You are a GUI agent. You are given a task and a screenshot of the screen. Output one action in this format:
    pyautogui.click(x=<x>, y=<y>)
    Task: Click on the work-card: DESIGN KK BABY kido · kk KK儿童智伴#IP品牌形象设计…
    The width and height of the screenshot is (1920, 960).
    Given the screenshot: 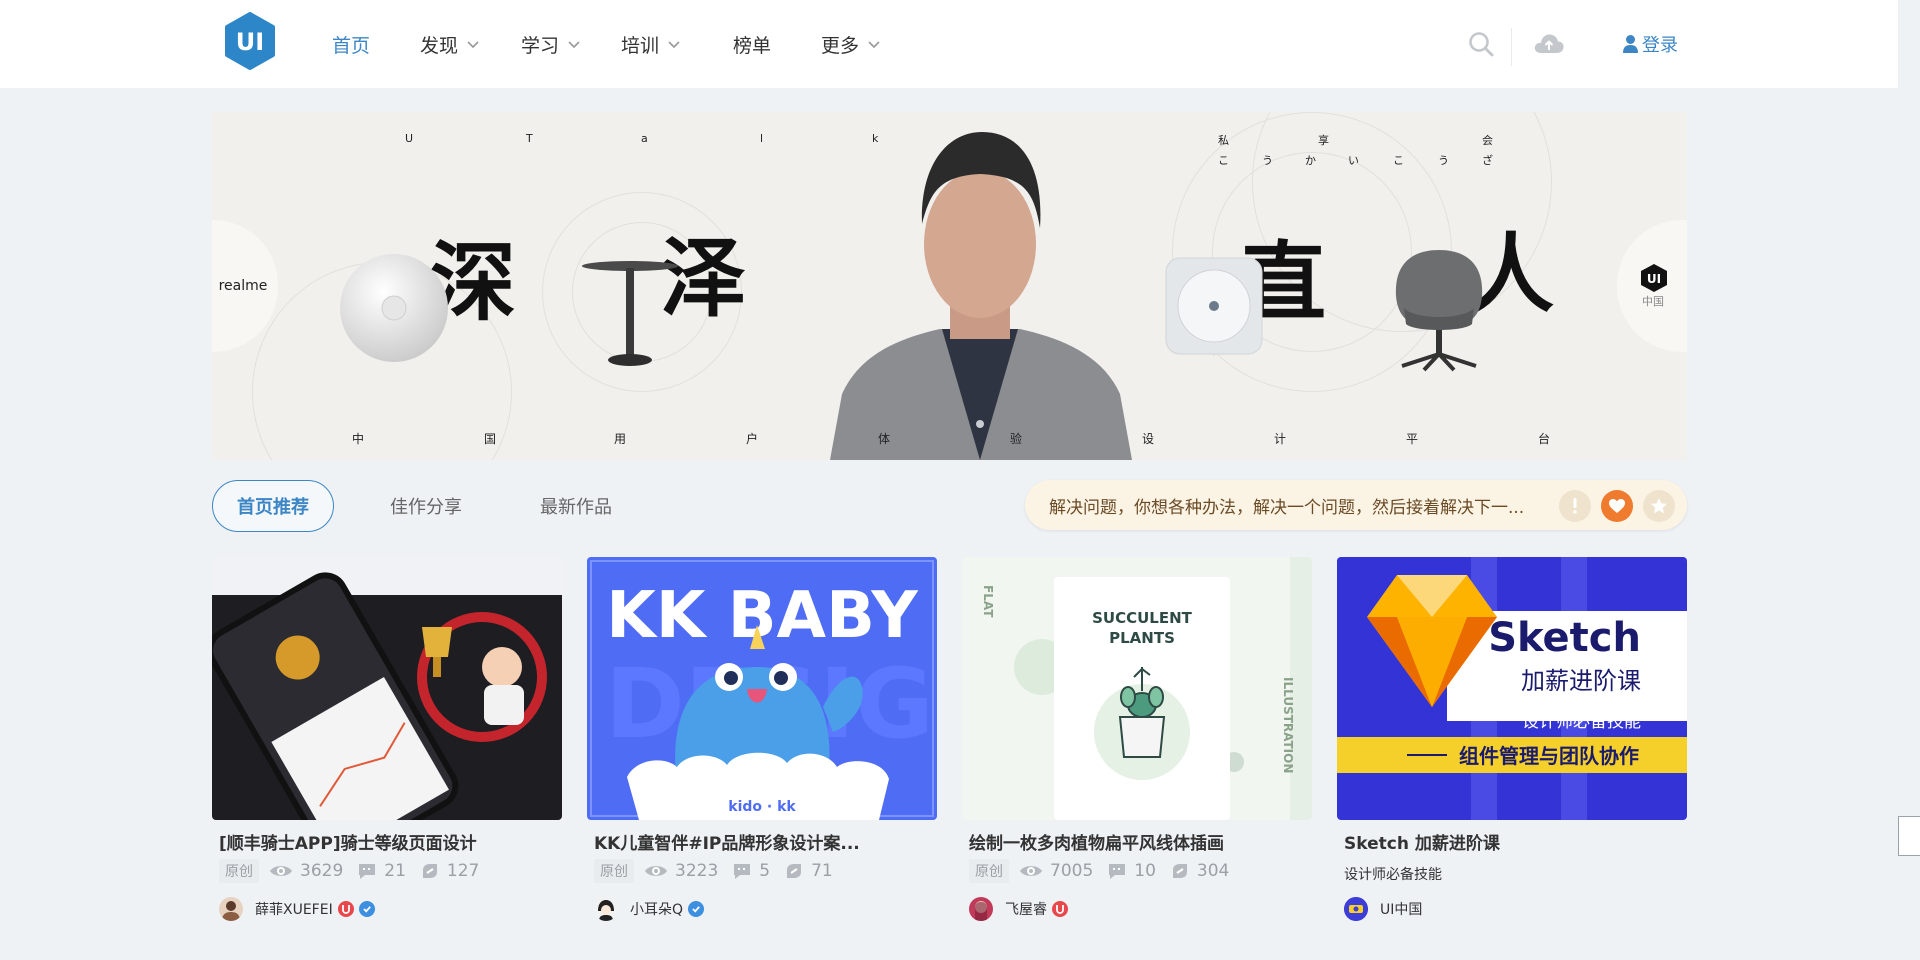 What is the action you would take?
    pyautogui.click(x=762, y=757)
    